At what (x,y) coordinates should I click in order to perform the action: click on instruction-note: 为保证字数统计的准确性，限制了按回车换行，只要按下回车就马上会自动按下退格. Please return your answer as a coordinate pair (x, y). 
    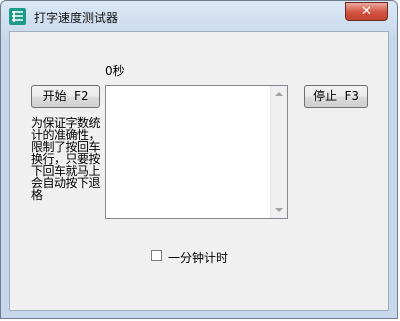
    Looking at the image, I should click on (66, 159).